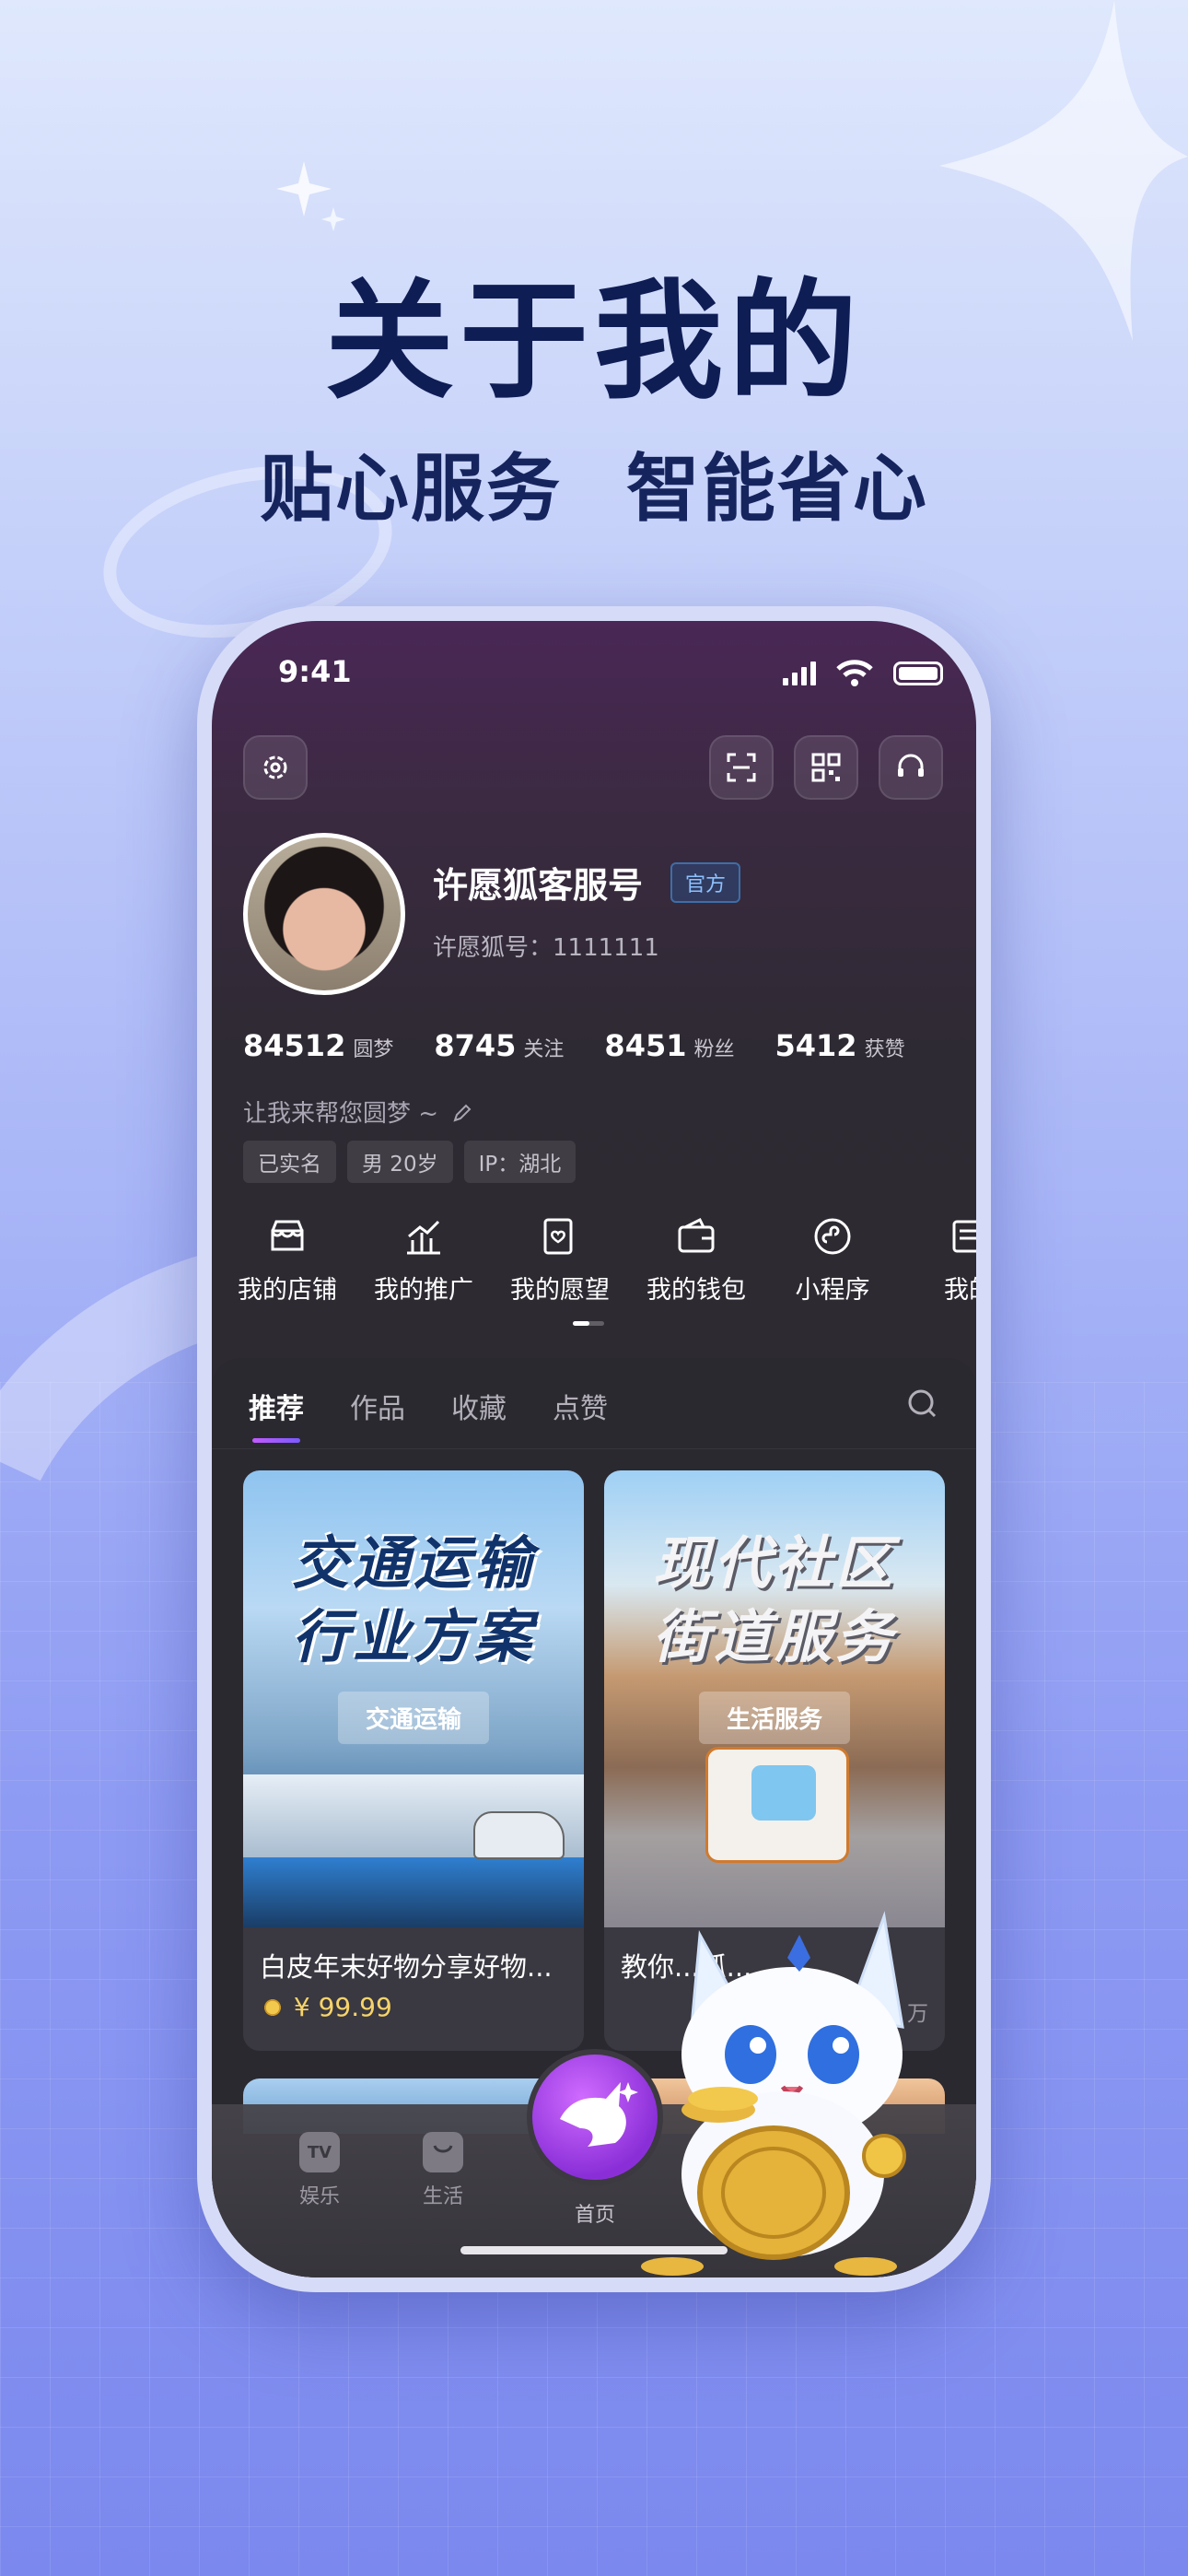 The height and width of the screenshot is (2576, 1188). I want to click on card-image-community: 现代社区 街道服务 生活服务, so click(774, 1698).